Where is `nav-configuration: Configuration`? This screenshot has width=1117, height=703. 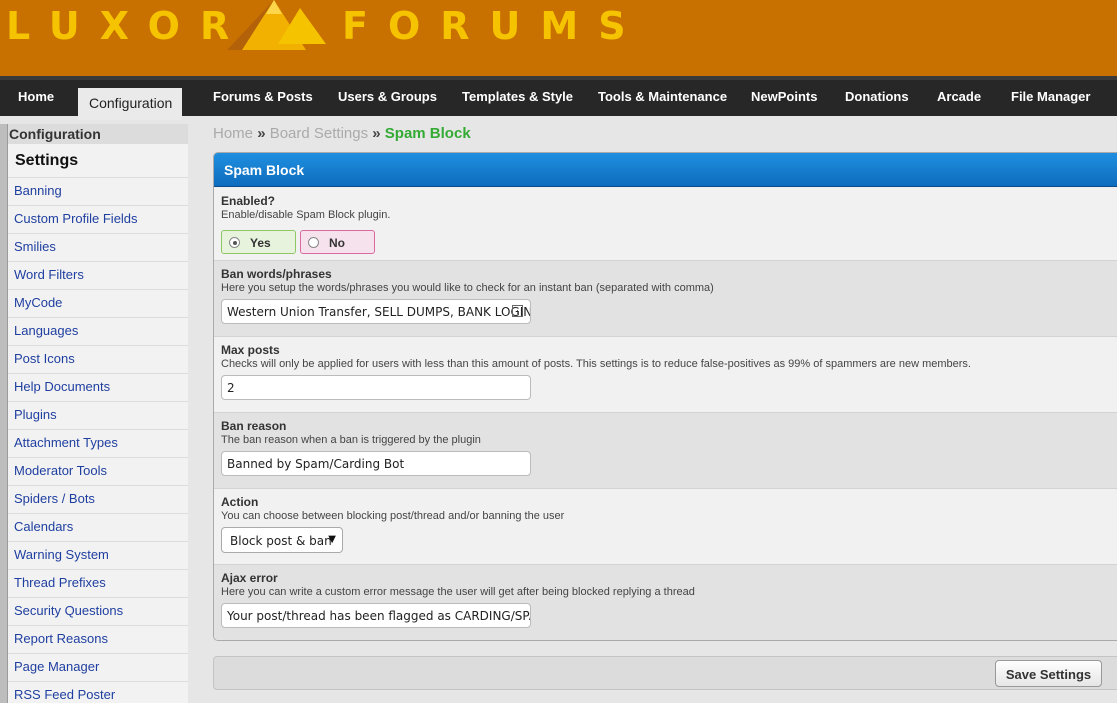
nav-configuration: Configuration is located at coordinates (130, 104).